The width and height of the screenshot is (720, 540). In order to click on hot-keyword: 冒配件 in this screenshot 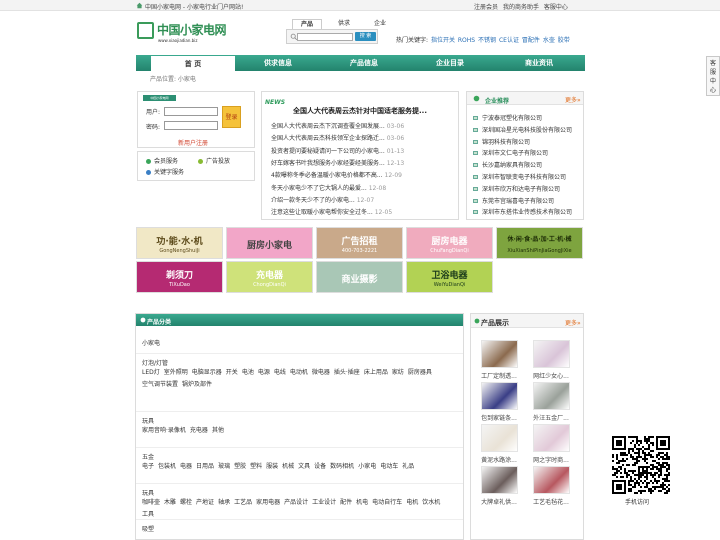, I will do `click(531, 40)`.